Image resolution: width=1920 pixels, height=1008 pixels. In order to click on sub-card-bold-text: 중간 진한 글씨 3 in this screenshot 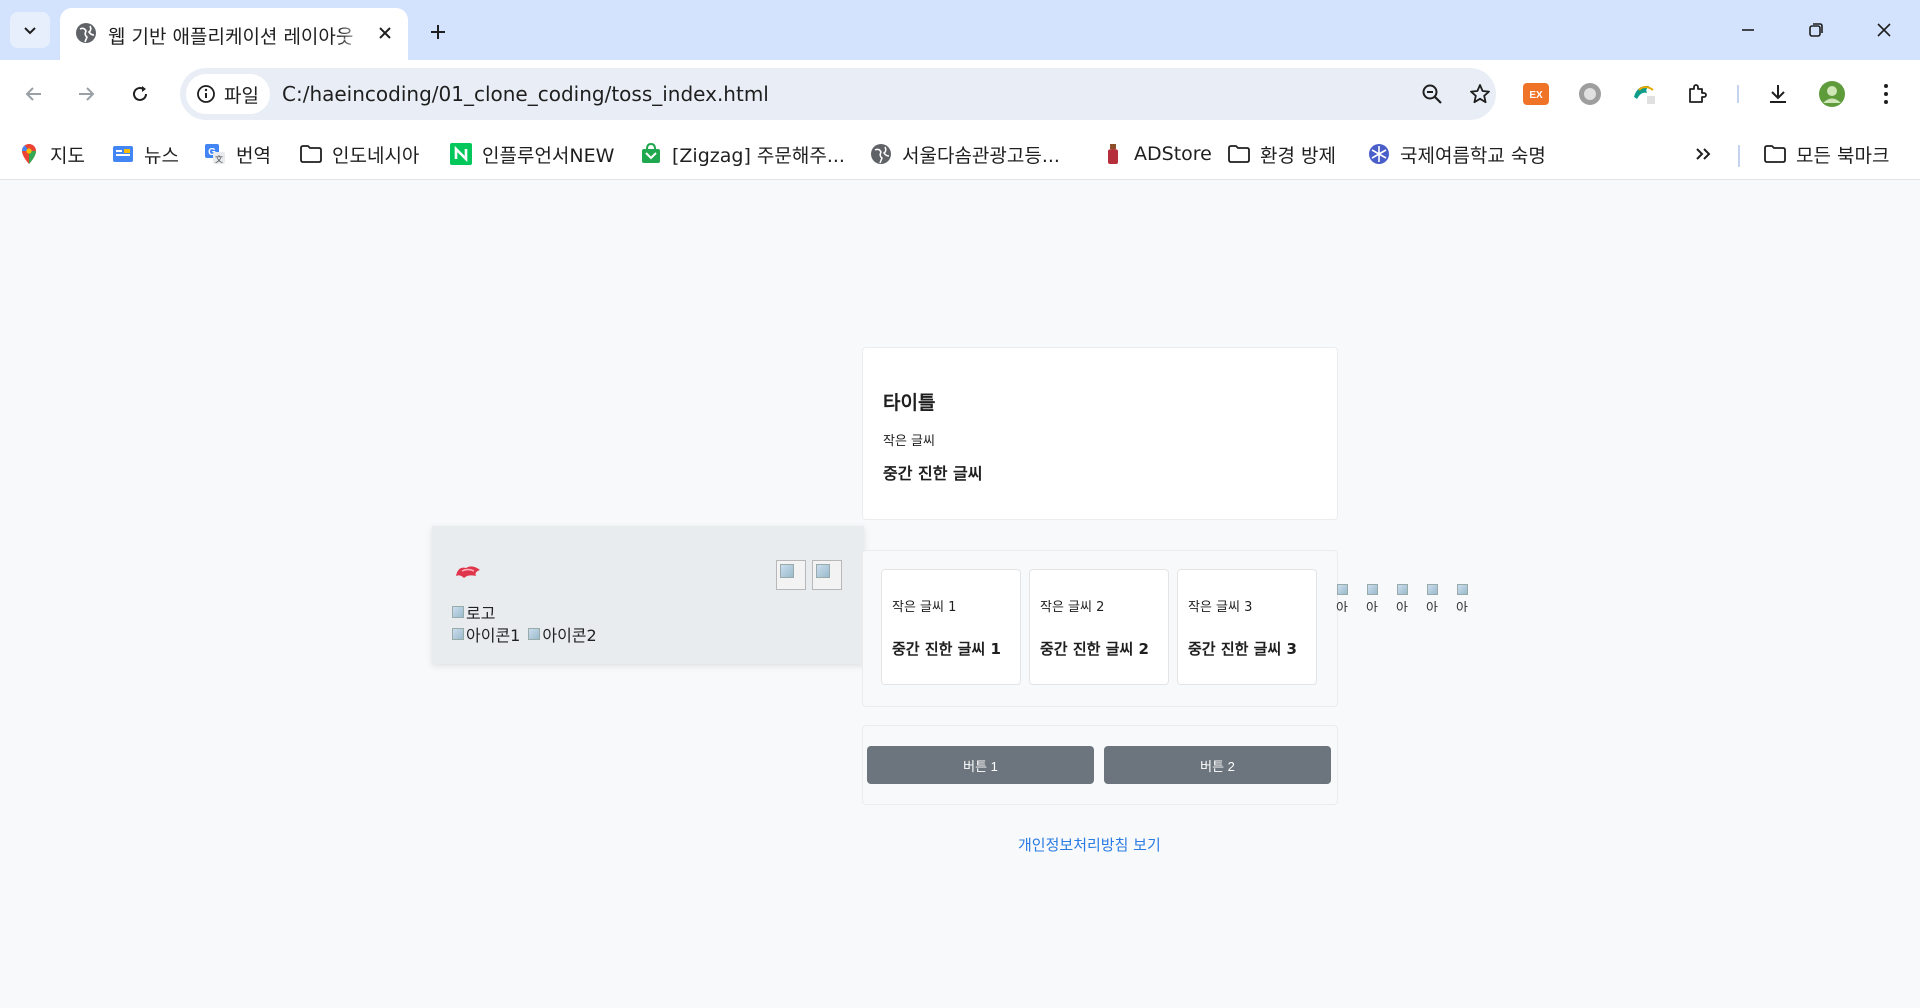, I will do `click(1242, 649)`.